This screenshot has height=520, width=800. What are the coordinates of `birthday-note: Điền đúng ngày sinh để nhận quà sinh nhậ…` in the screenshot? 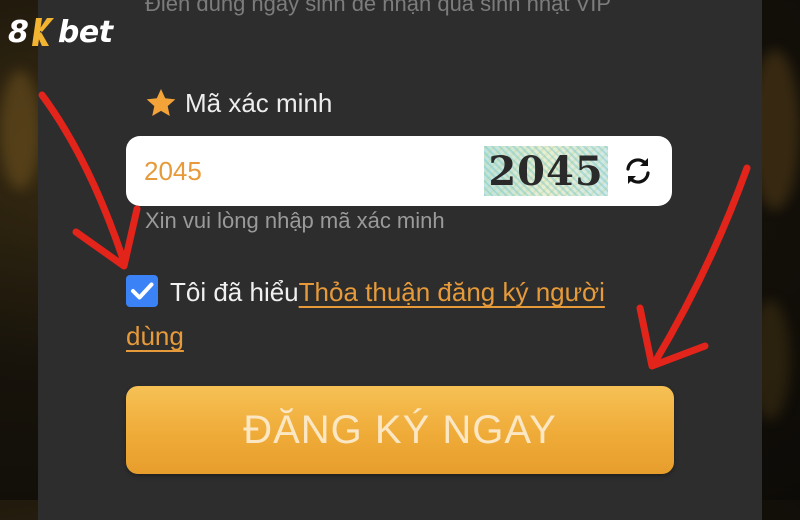 It's located at (378, 8).